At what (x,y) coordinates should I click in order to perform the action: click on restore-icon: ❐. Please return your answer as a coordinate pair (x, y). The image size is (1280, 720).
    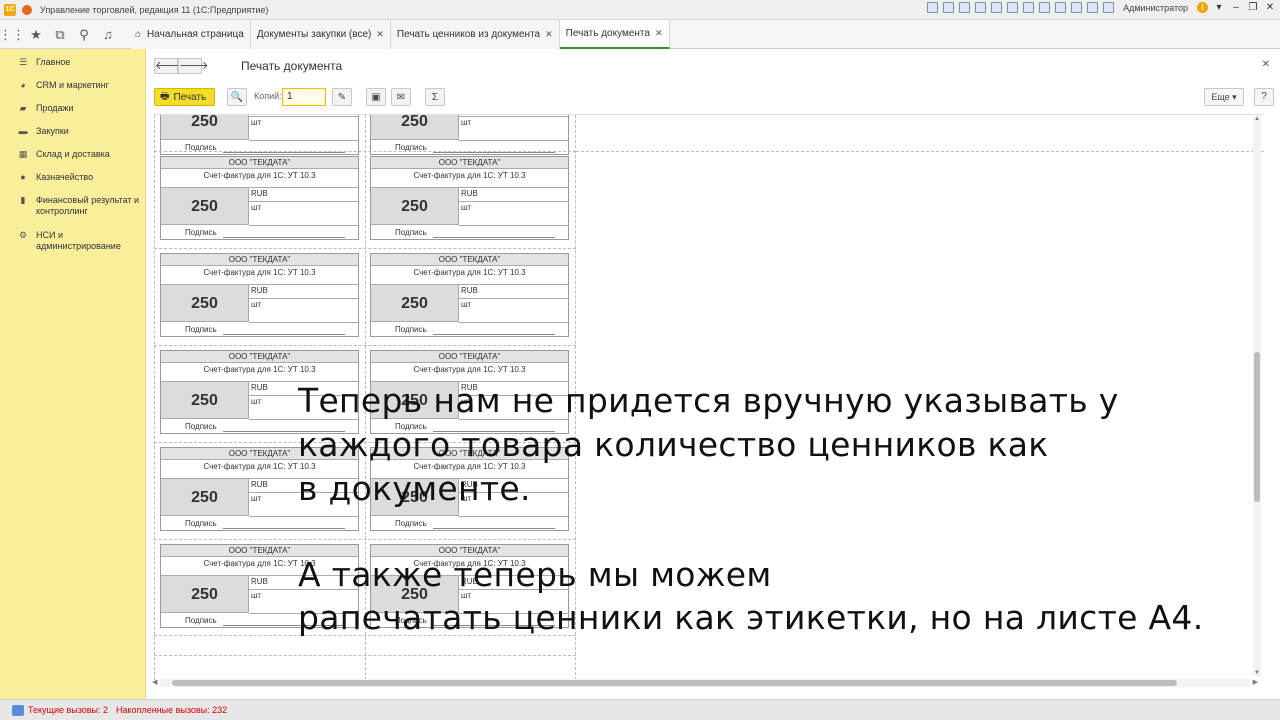
    Looking at the image, I should click on (1253, 7).